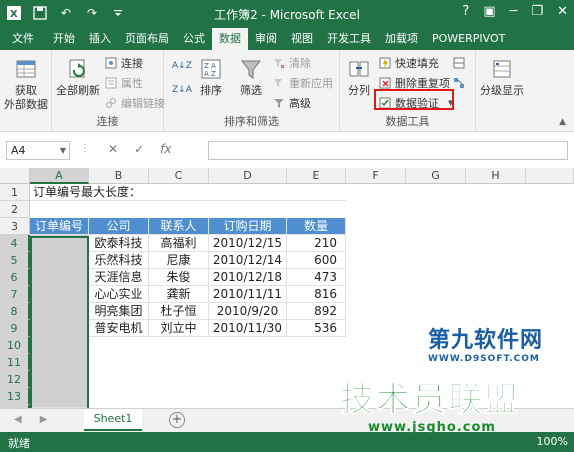 The height and width of the screenshot is (452, 574). Describe the element at coordinates (266, 39) in the screenshot. I see `tab-review: 审阅` at that location.